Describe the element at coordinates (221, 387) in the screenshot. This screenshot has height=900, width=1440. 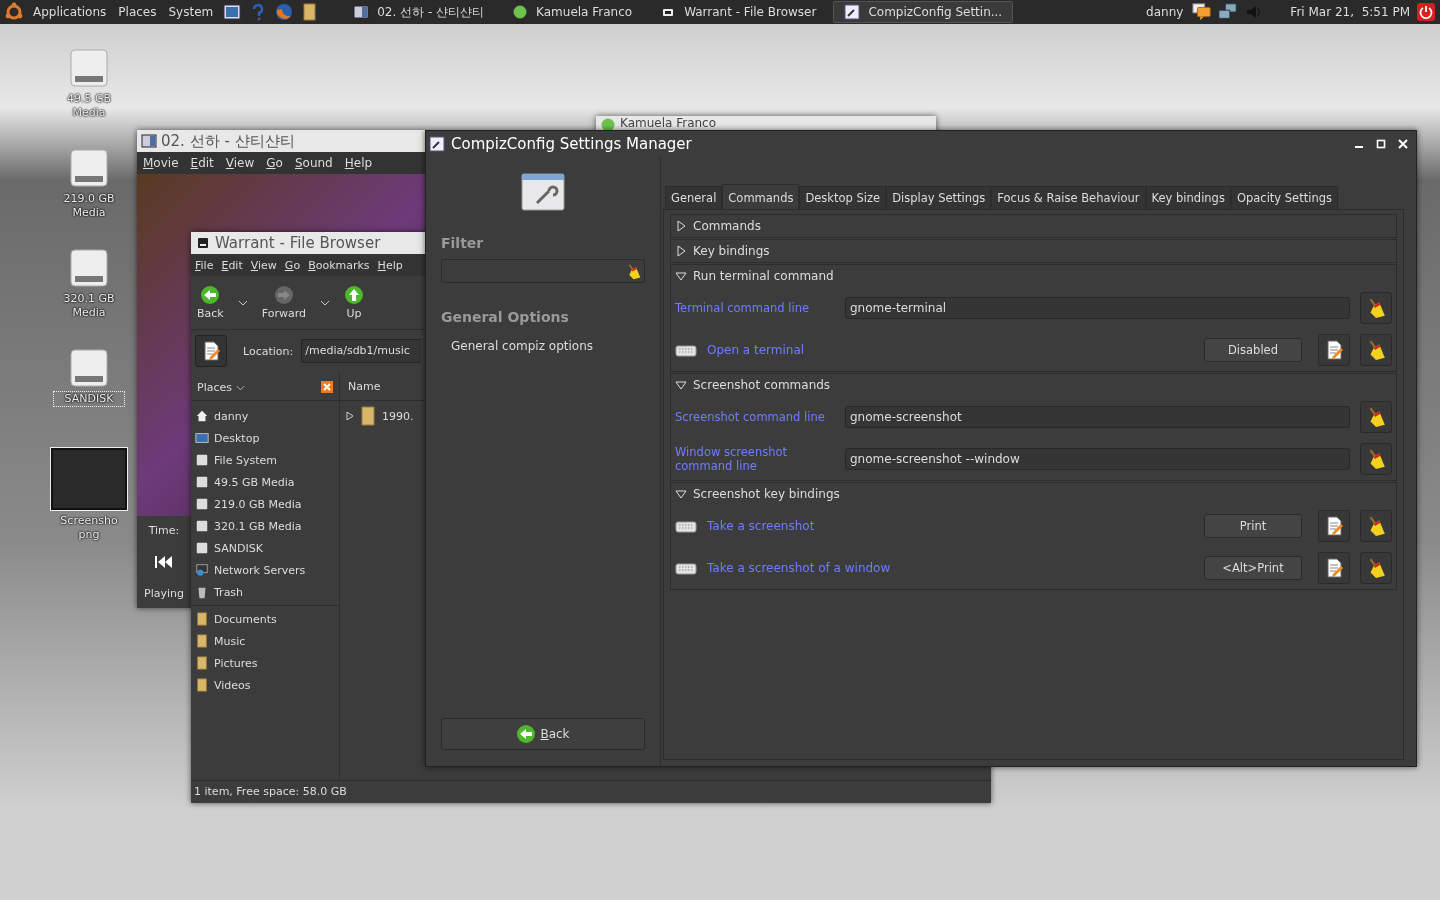
I see `places-dropdown: Places` at that location.